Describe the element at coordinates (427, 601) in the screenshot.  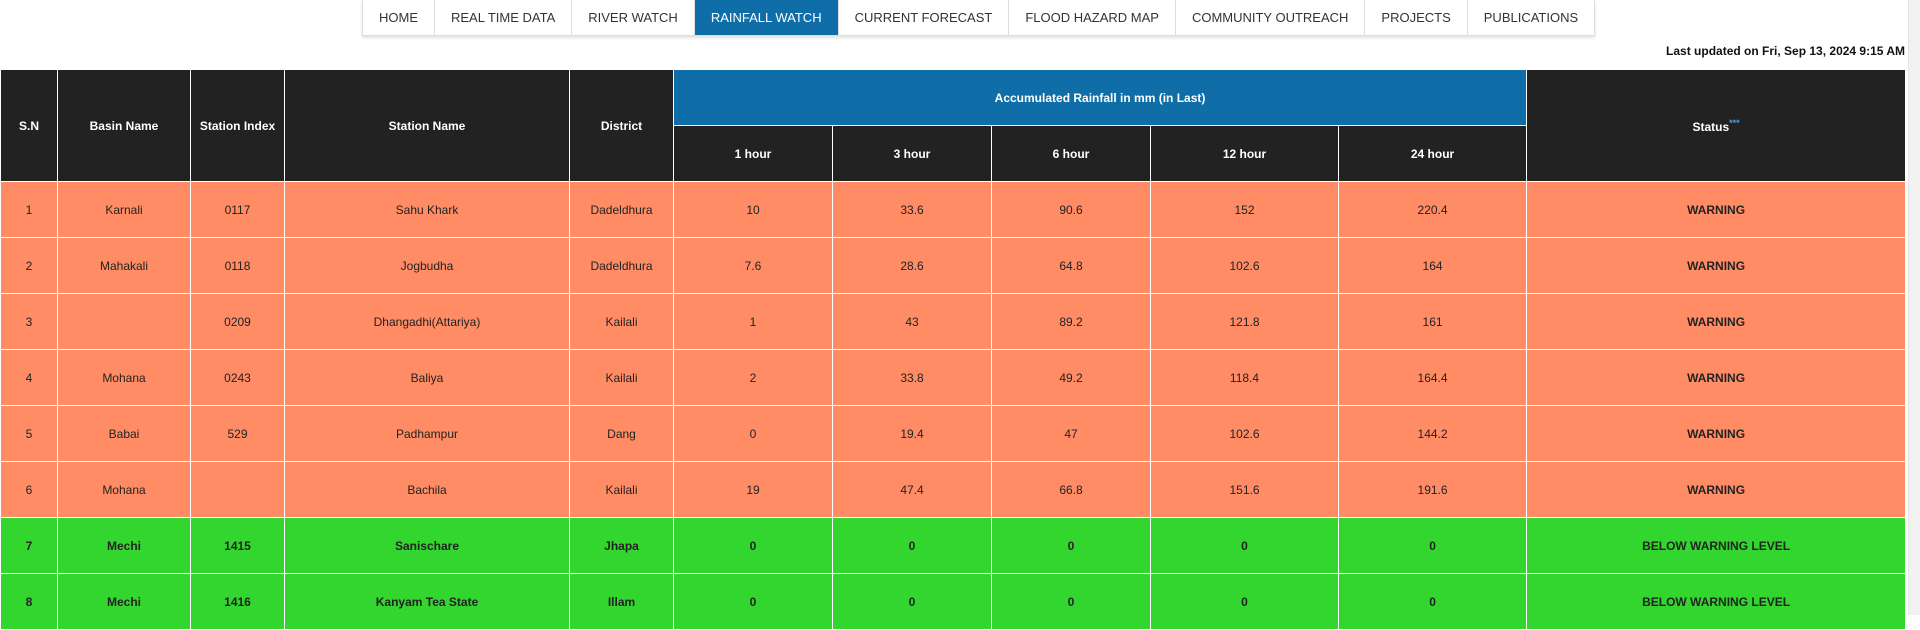
I see `cell-station: Kanyam Tea State` at that location.